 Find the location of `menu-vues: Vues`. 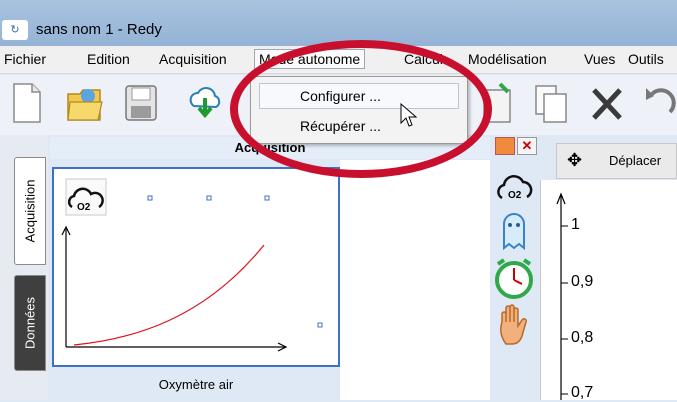

menu-vues: Vues is located at coordinates (599, 59).